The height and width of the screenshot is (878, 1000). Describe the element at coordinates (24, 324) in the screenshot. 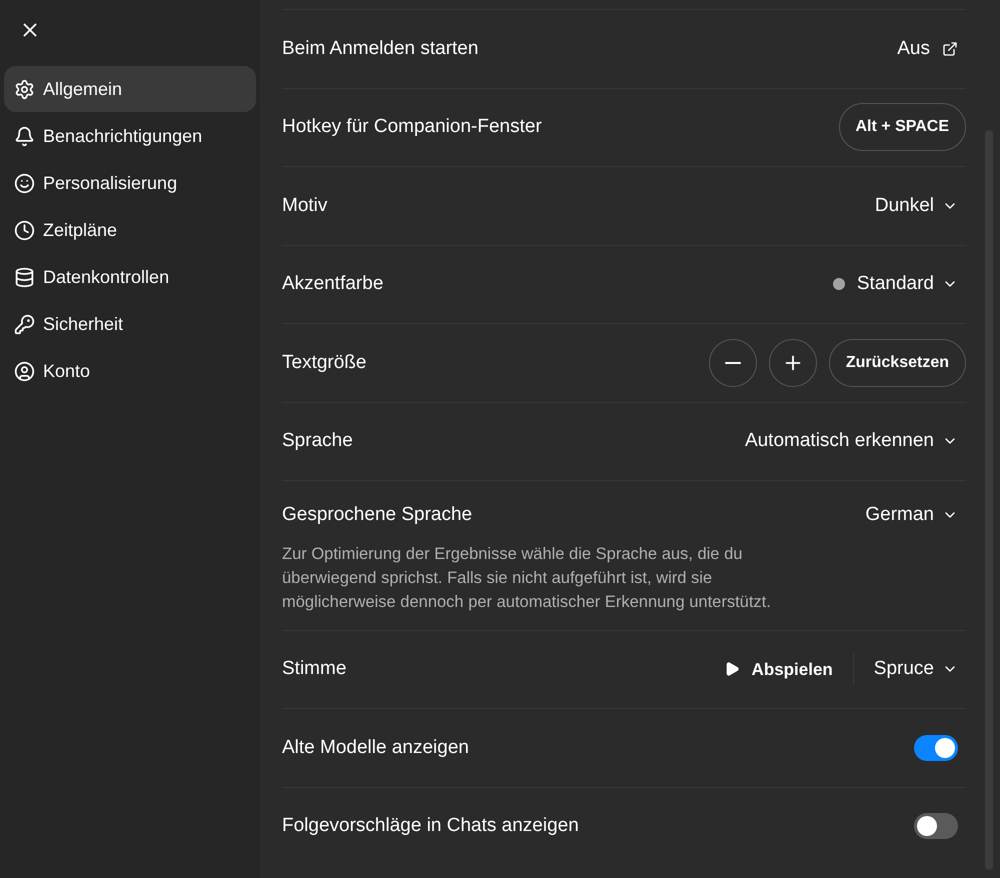

I see `key-icon` at that location.